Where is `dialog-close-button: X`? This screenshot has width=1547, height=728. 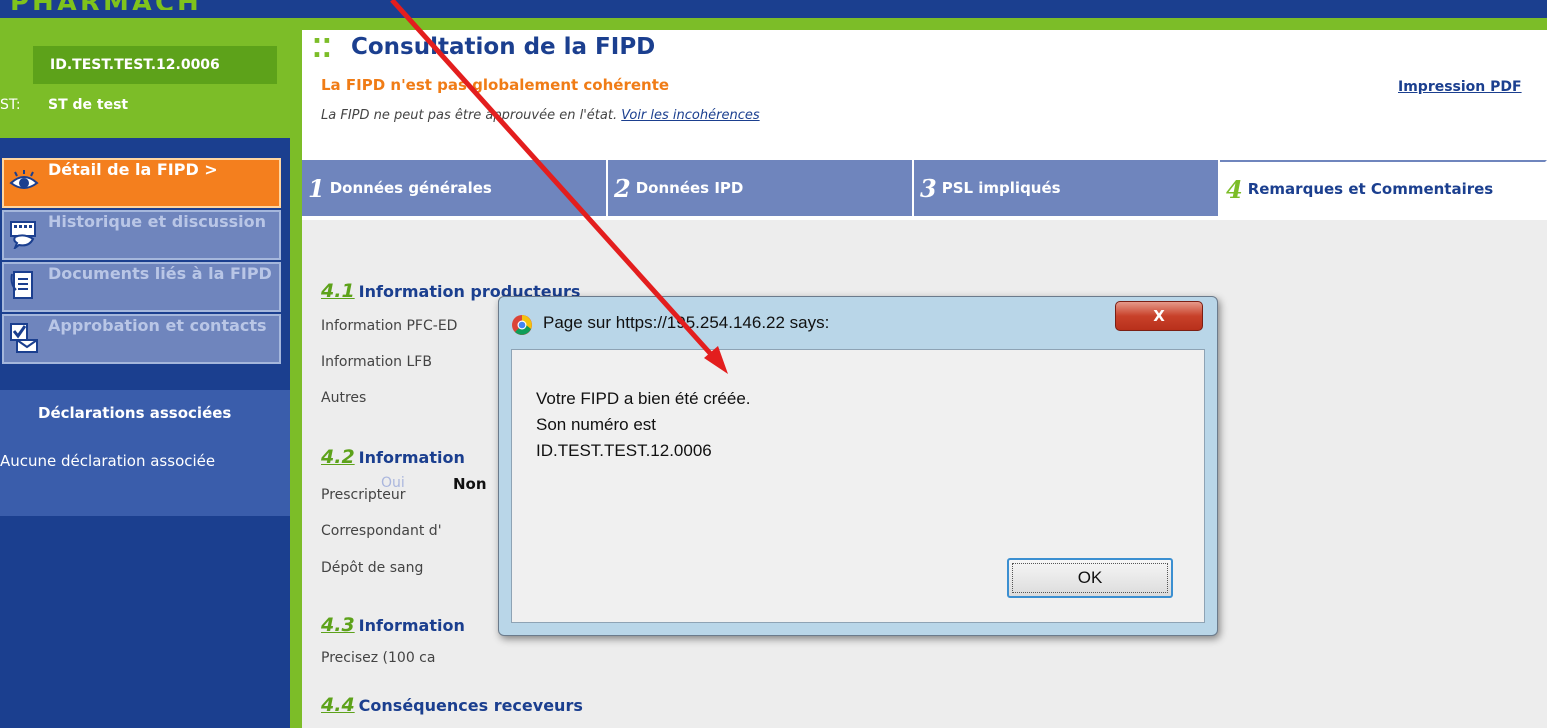
dialog-close-button: X is located at coordinates (1159, 316).